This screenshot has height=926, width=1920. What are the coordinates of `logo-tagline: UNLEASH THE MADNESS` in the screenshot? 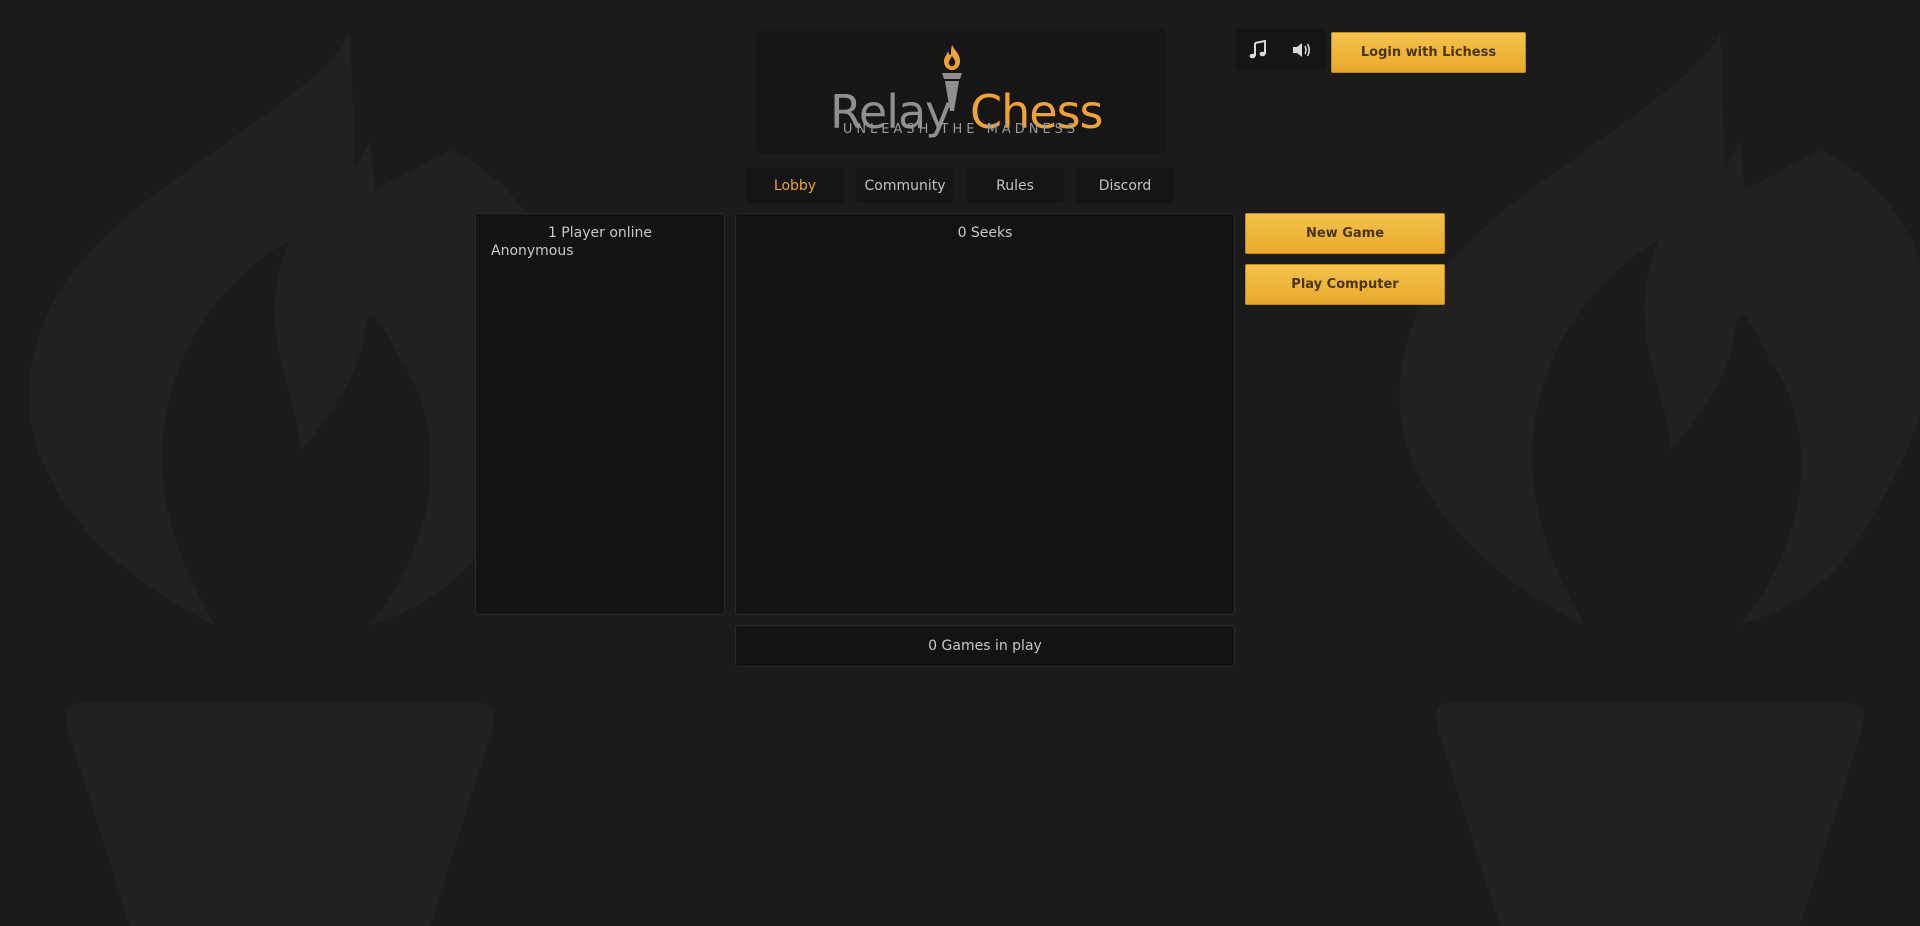 It's located at (961, 129).